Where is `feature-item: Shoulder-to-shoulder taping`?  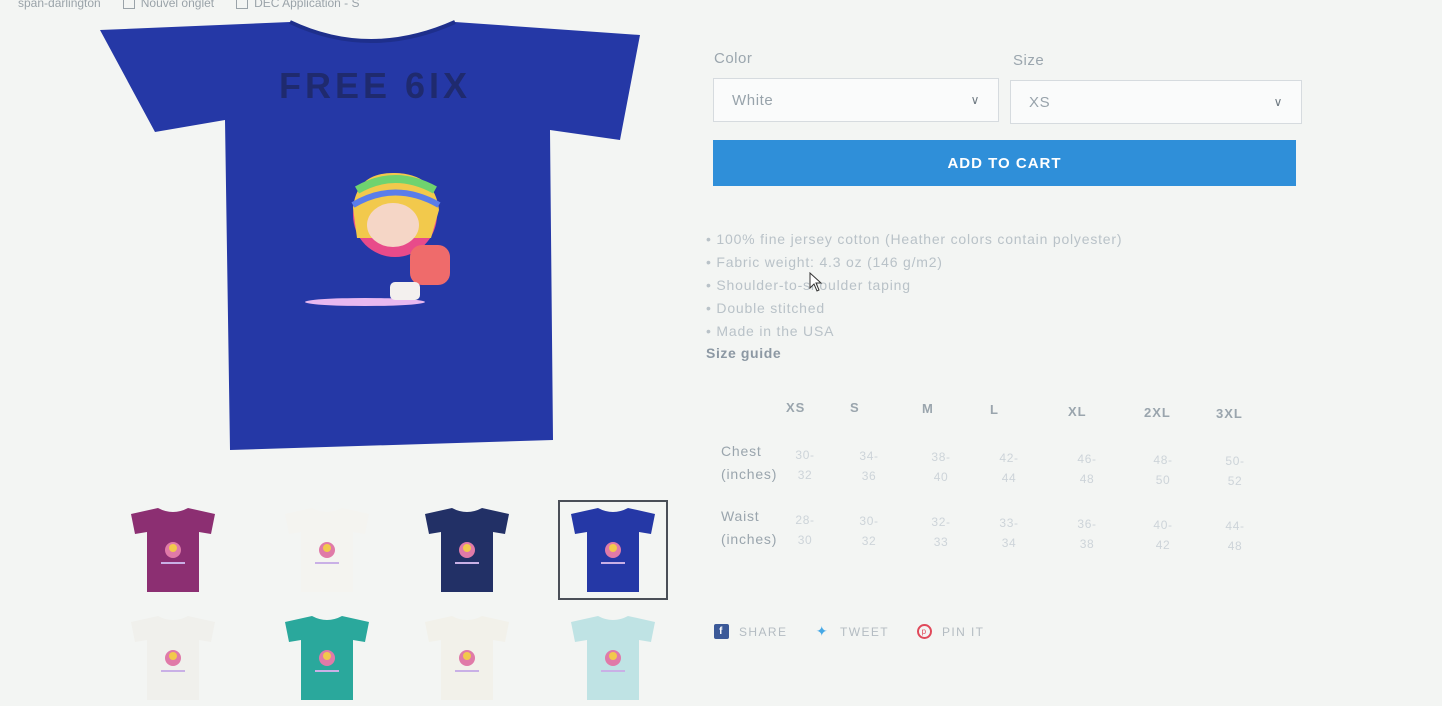 feature-item: Shoulder-to-shoulder taping is located at coordinates (914, 285).